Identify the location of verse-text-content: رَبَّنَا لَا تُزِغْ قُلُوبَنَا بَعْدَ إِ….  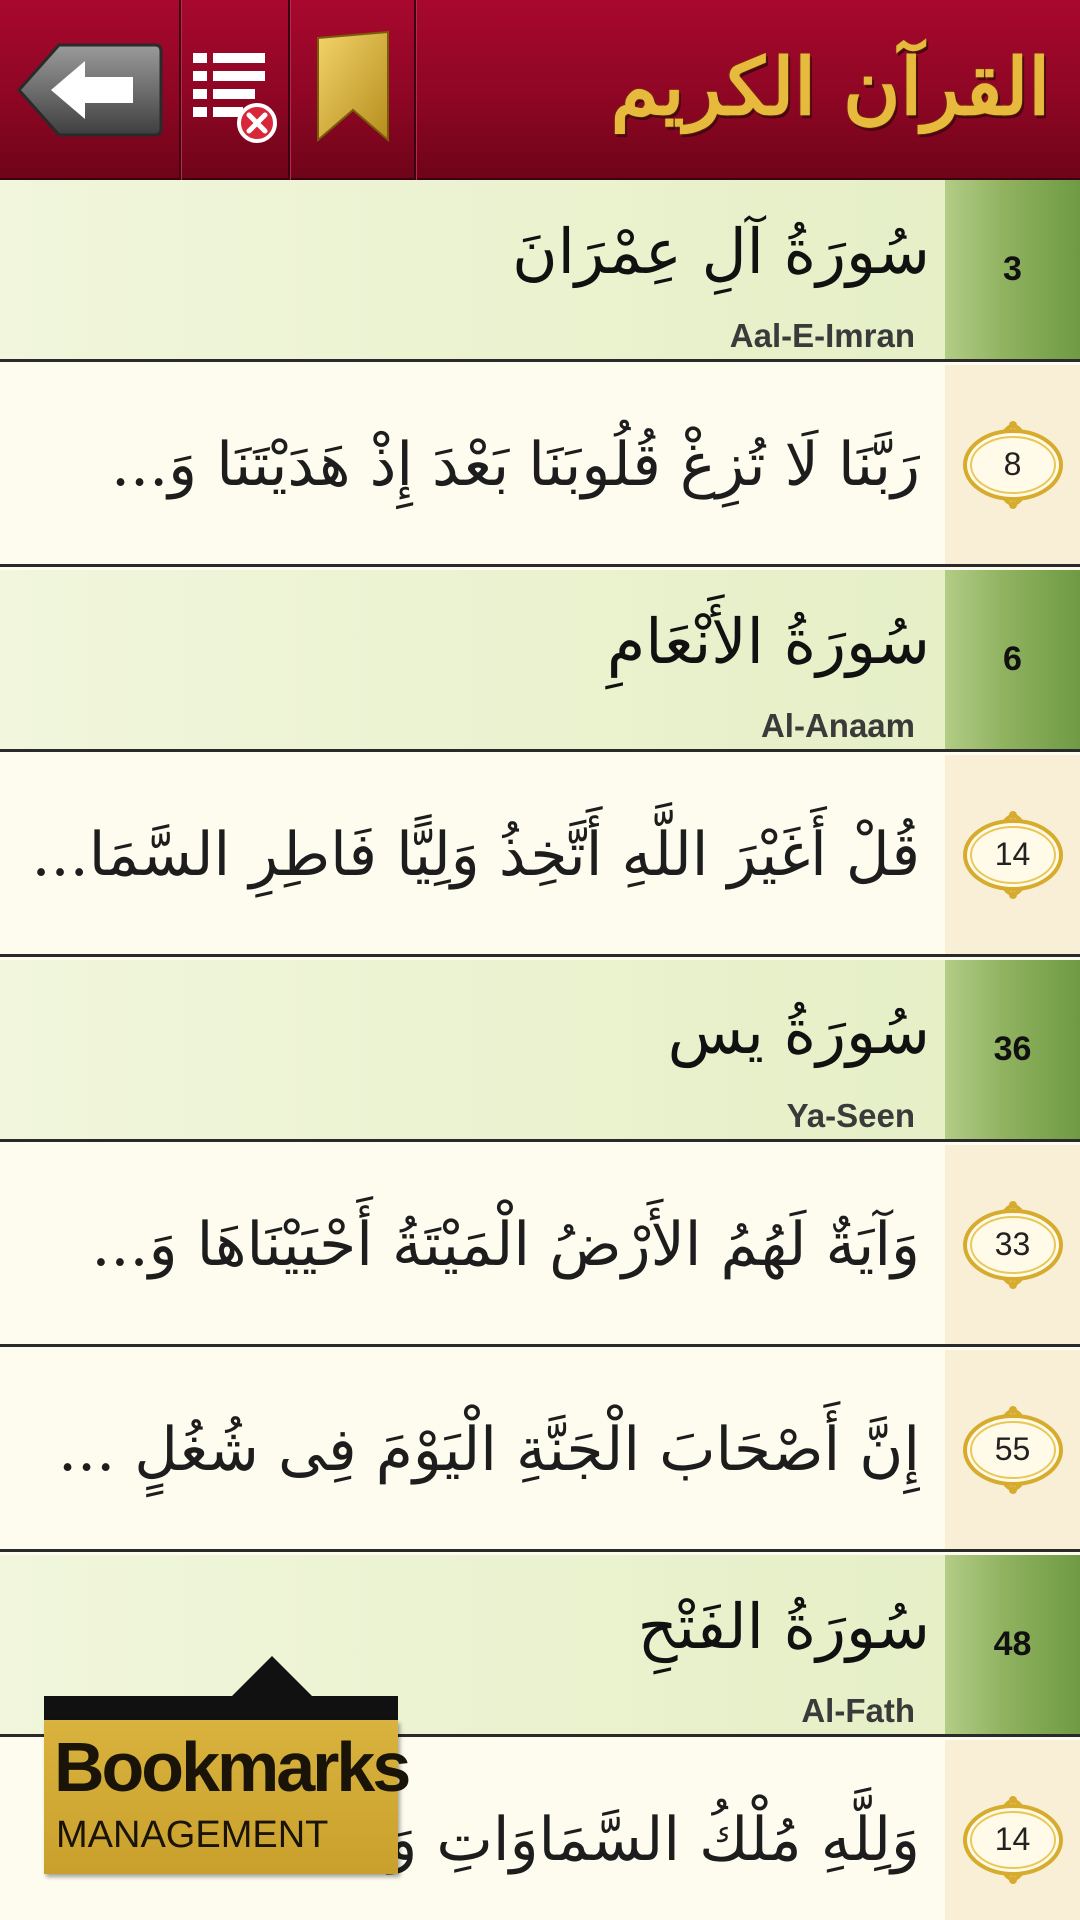
(515, 464).